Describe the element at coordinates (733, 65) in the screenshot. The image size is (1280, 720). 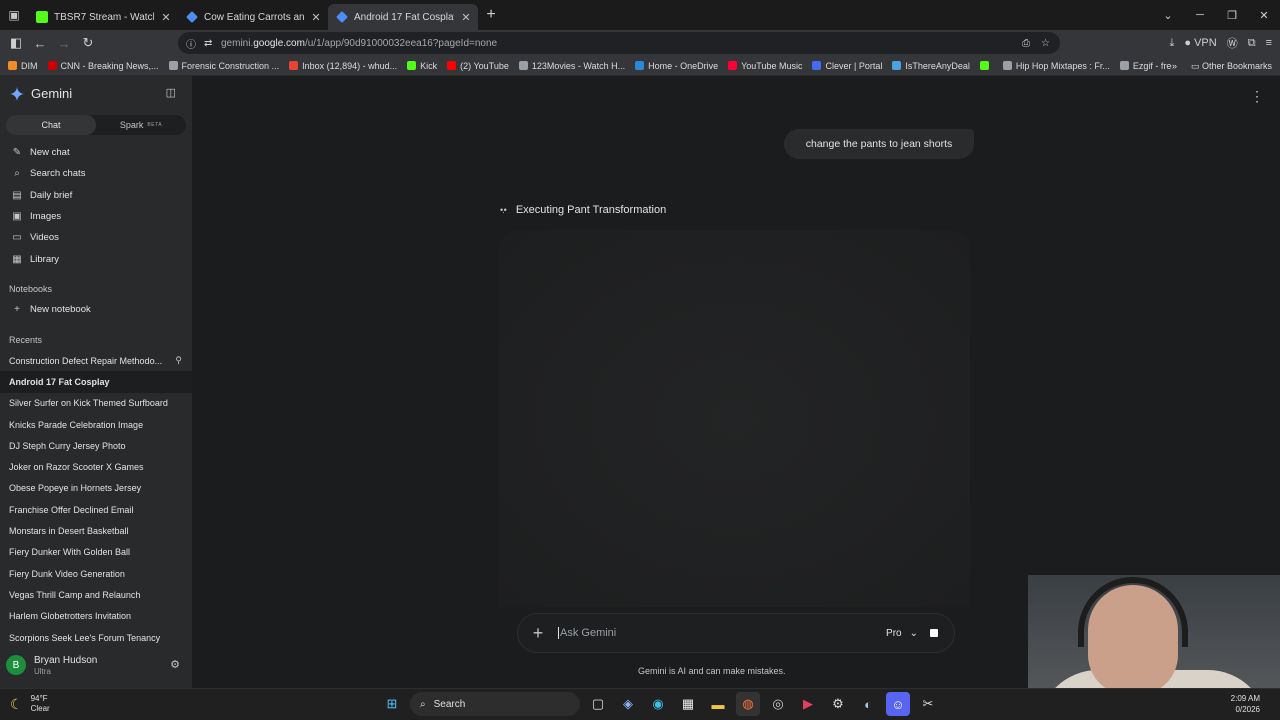
I see `bookmark-favicon-icon` at that location.